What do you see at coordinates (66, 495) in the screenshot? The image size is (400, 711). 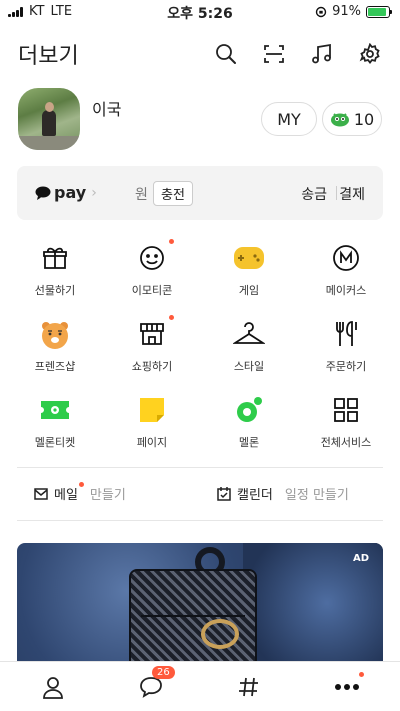 I see `mail-label: 메일` at bounding box center [66, 495].